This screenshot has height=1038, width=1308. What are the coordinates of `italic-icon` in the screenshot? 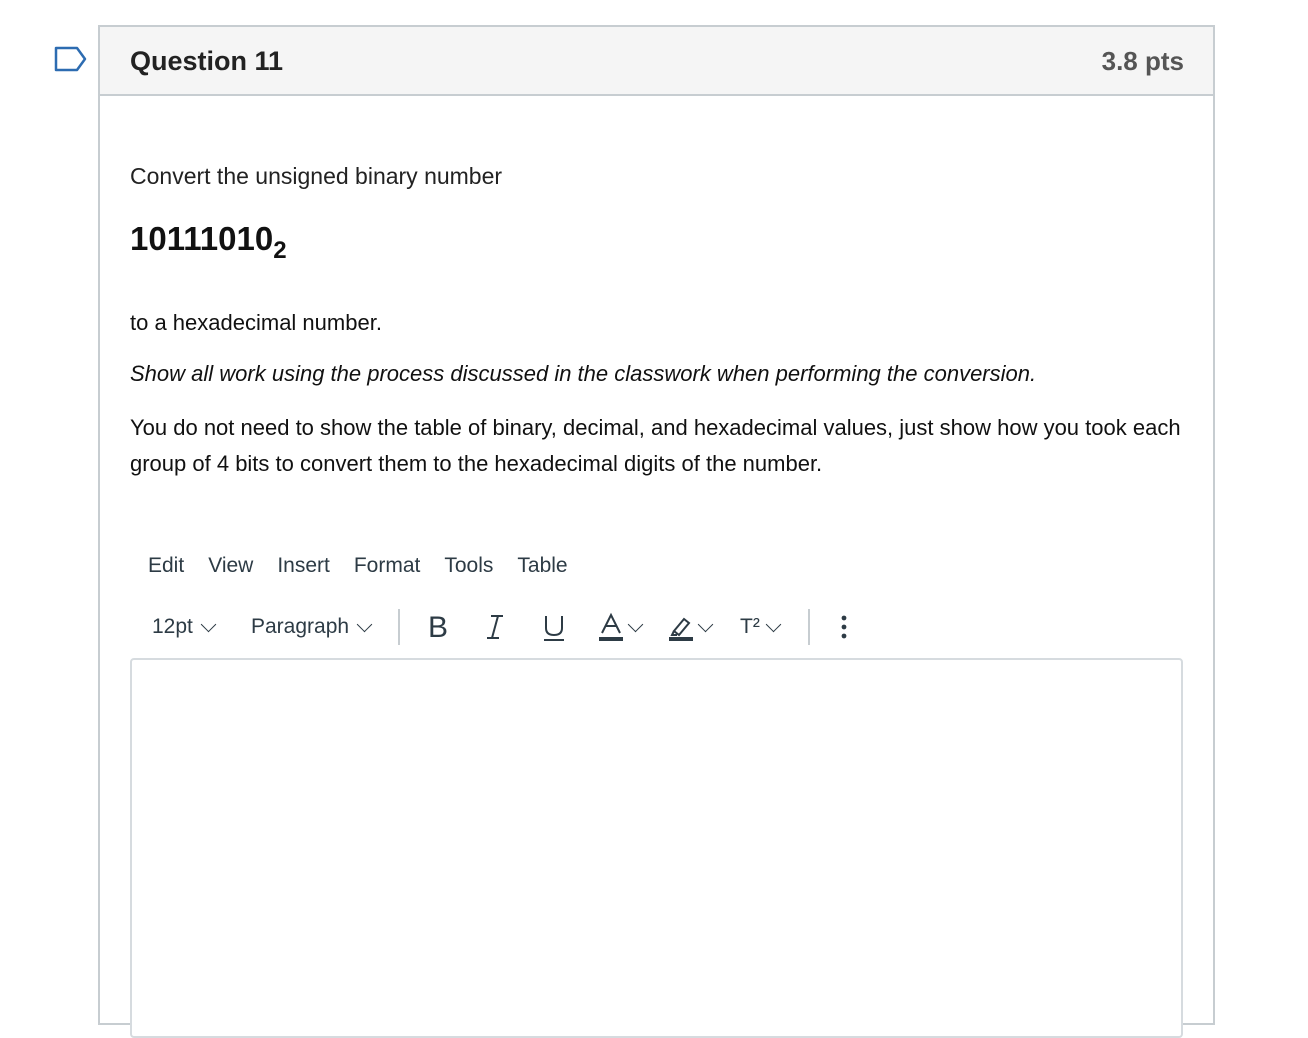 It's located at (495, 627).